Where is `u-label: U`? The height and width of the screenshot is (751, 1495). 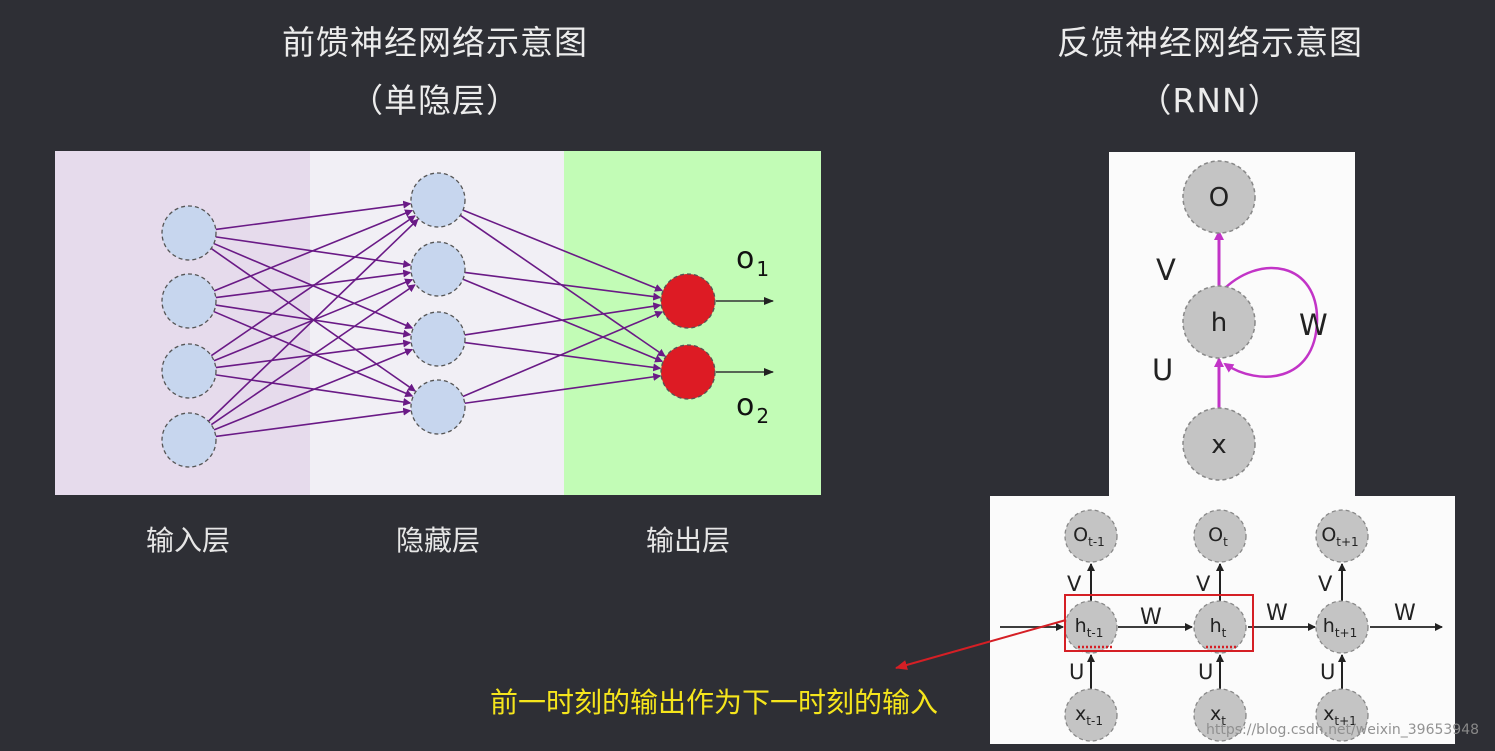
u-label: U is located at coordinates (1162, 370).